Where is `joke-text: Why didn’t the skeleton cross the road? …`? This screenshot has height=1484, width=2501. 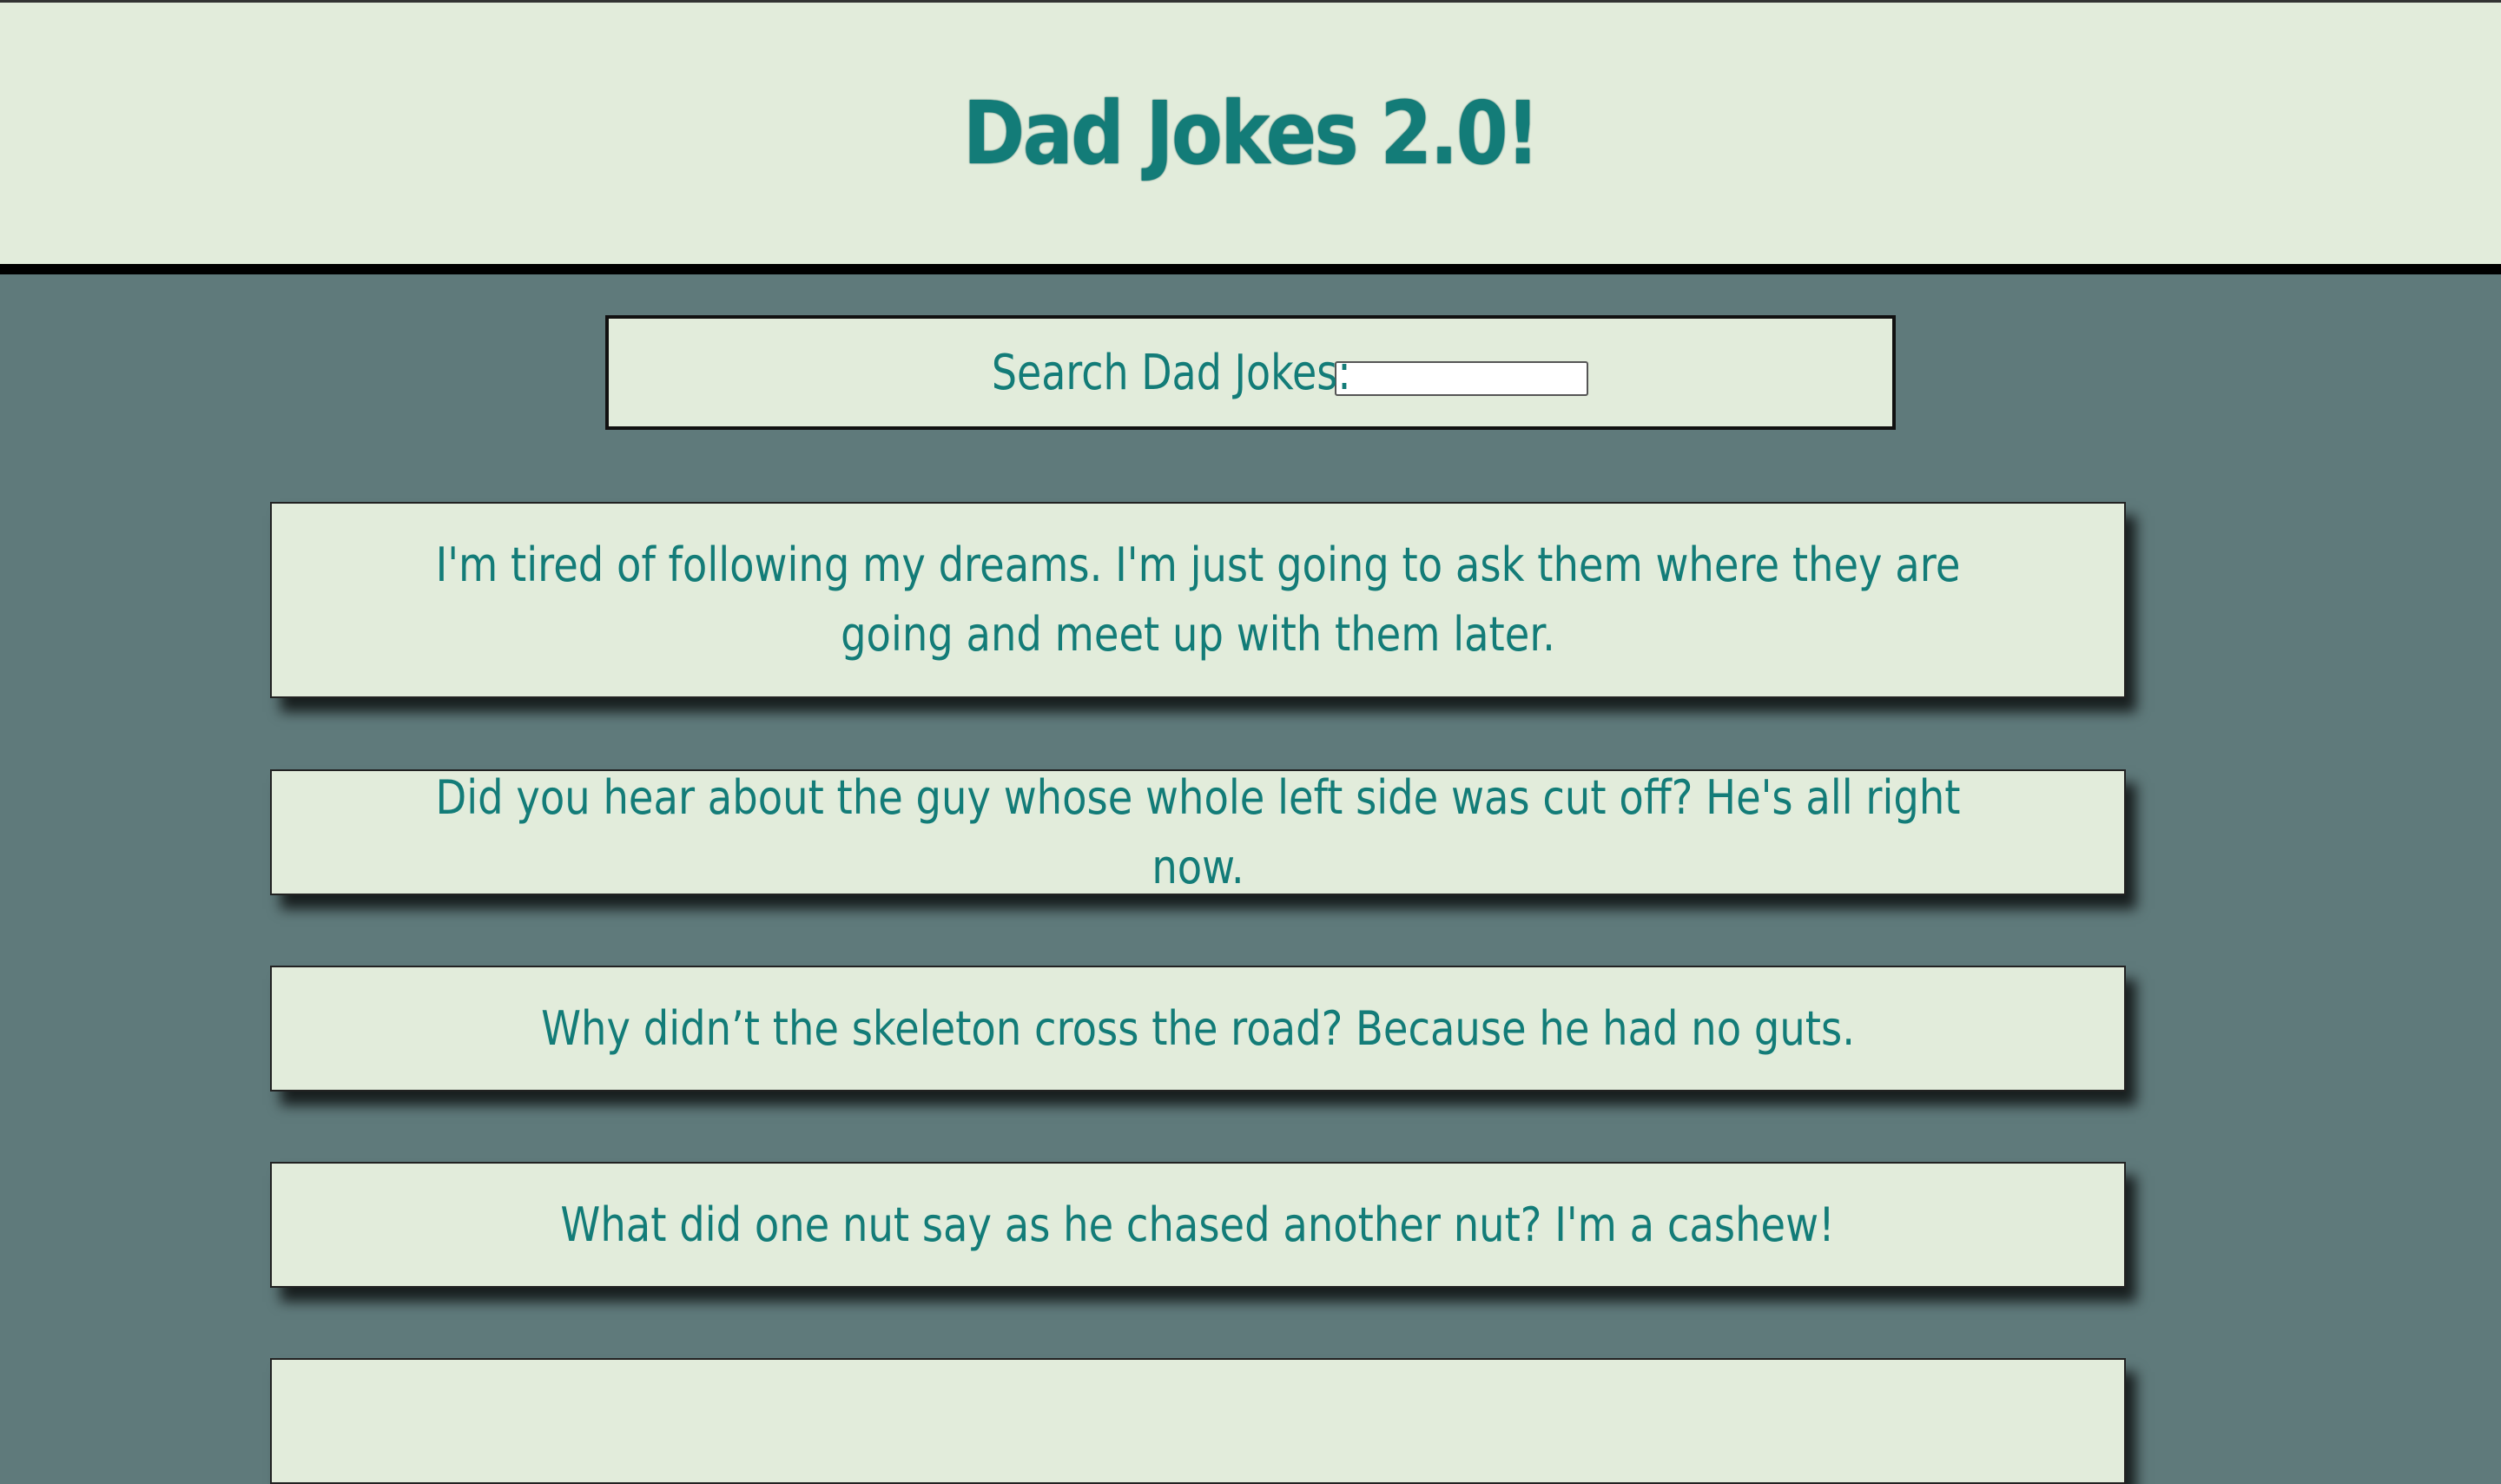 joke-text: Why didn’t the skeleton cross the road? … is located at coordinates (1198, 1028).